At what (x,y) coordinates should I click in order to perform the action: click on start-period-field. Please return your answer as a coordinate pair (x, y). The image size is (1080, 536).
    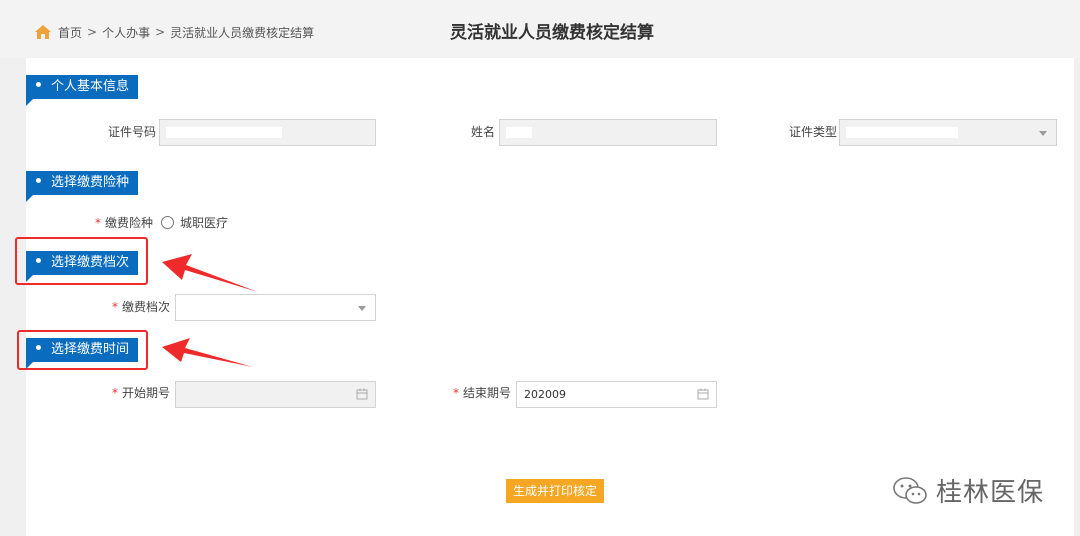
    Looking at the image, I should click on (275, 394).